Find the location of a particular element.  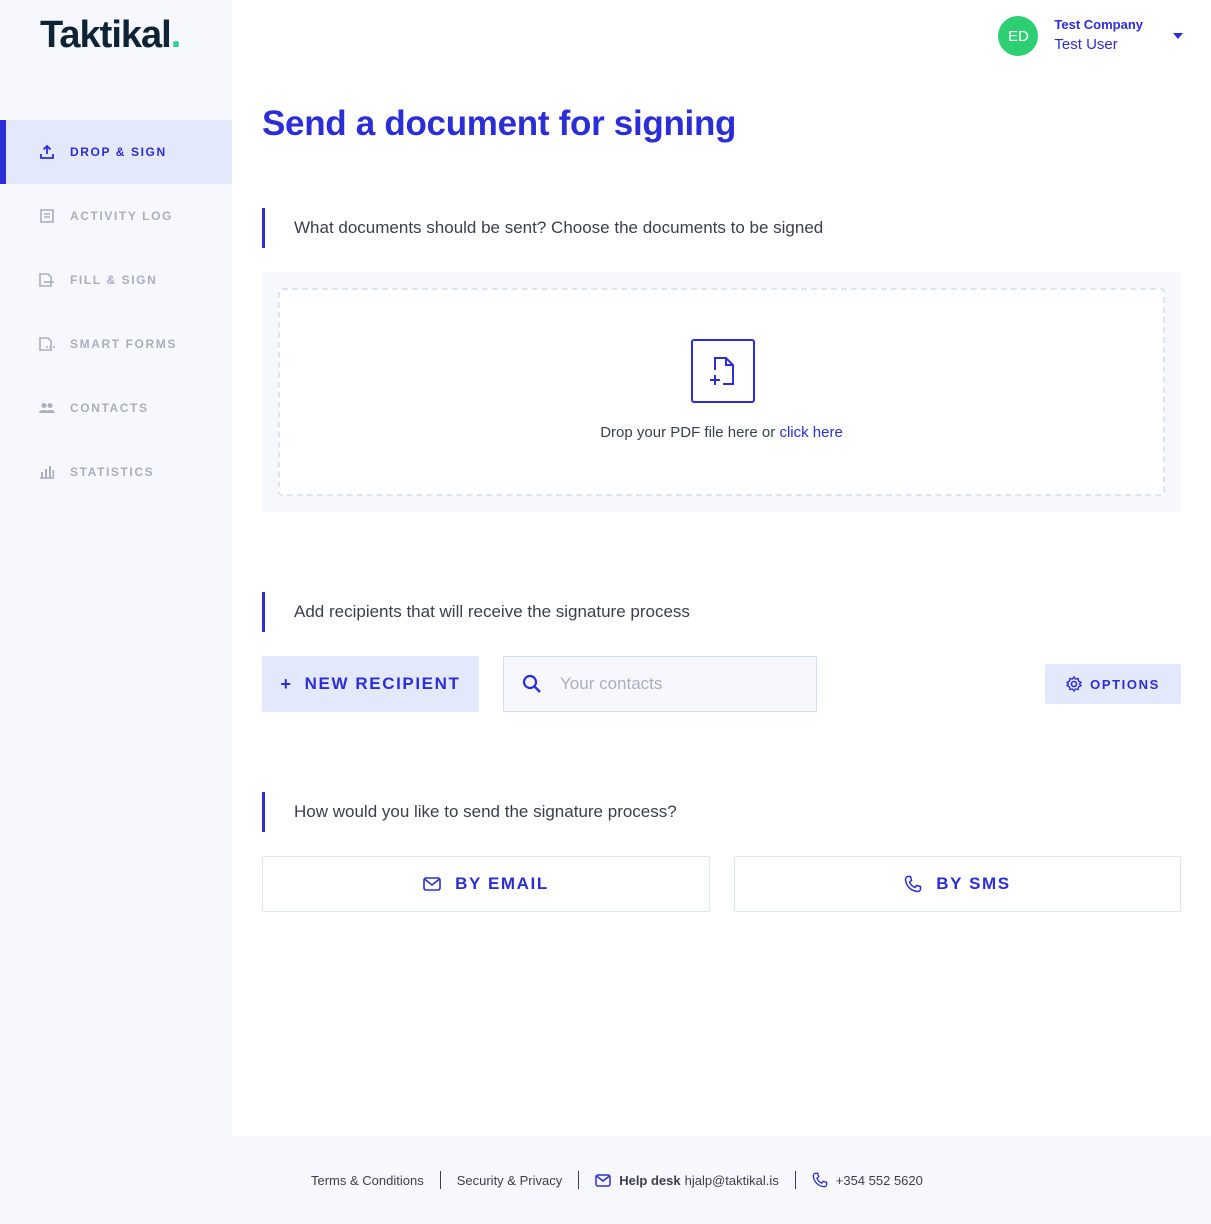

avatar: ED is located at coordinates (1018, 36).